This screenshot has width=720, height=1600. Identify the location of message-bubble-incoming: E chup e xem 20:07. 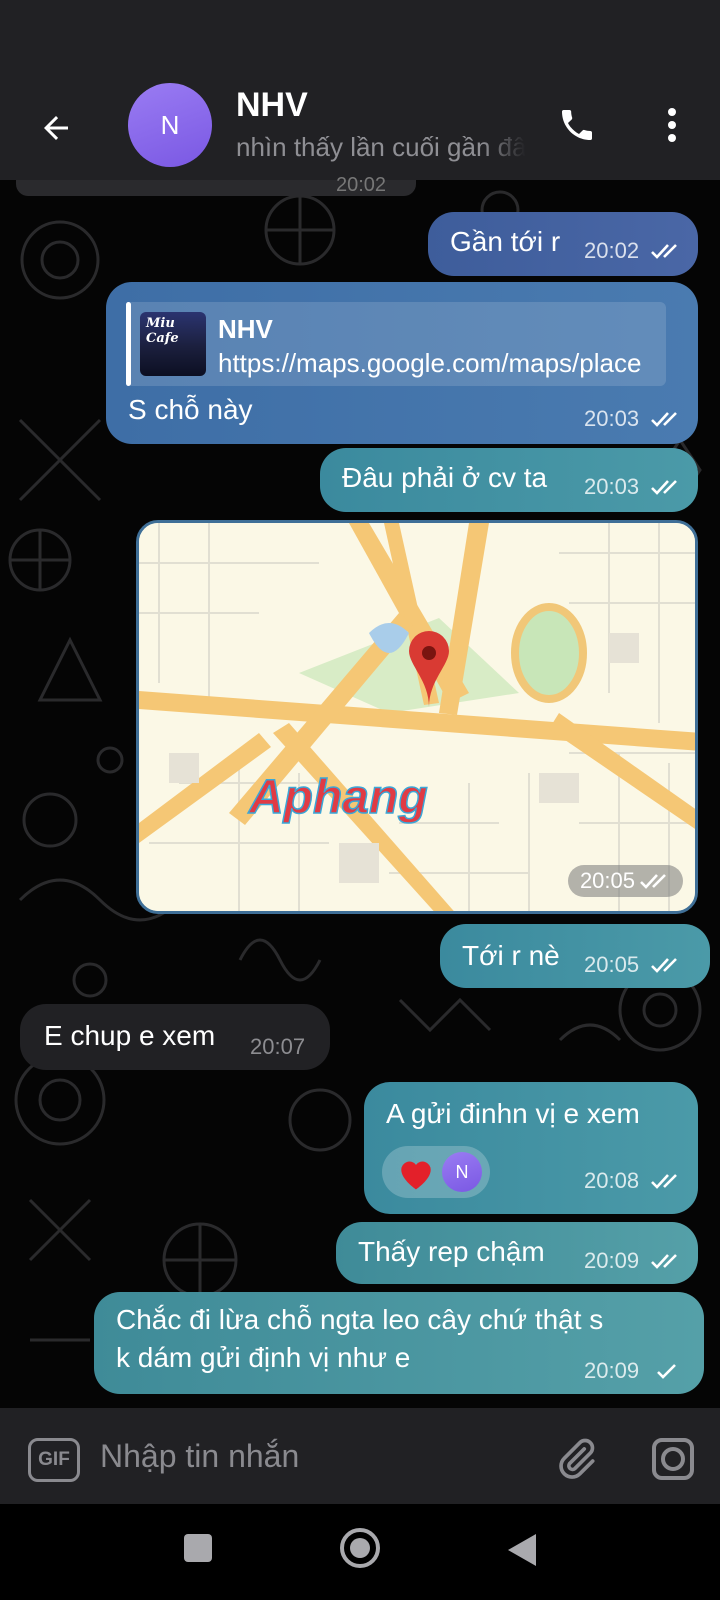
(175, 1037).